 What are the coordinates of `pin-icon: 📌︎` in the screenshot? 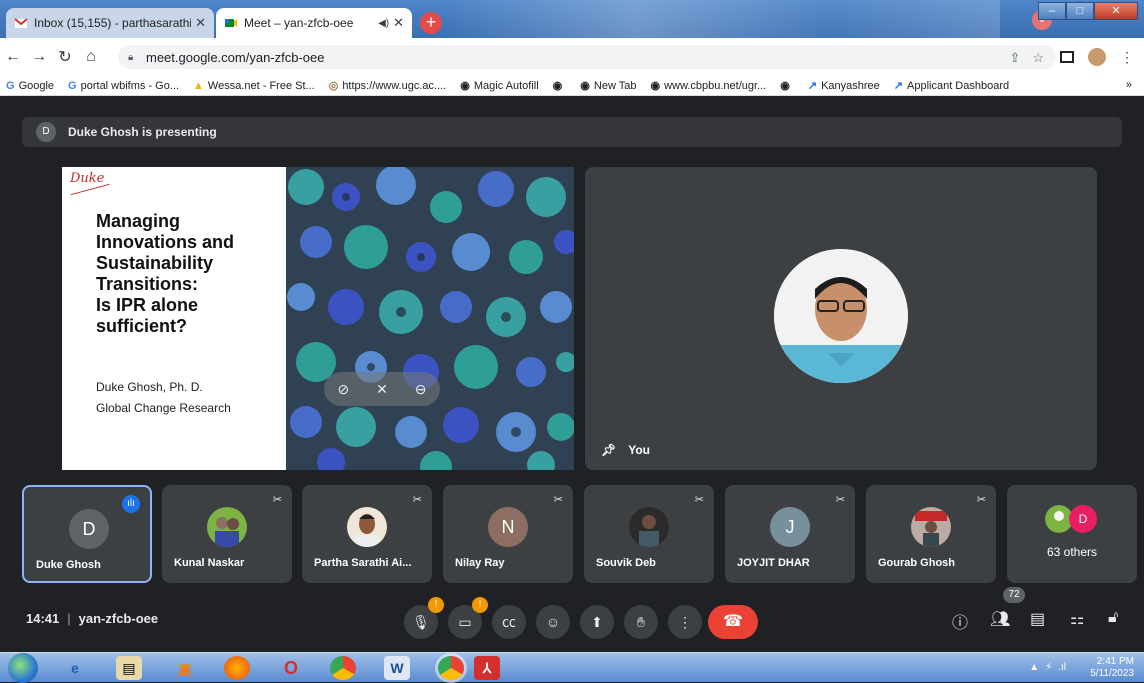 It's located at (608, 450).